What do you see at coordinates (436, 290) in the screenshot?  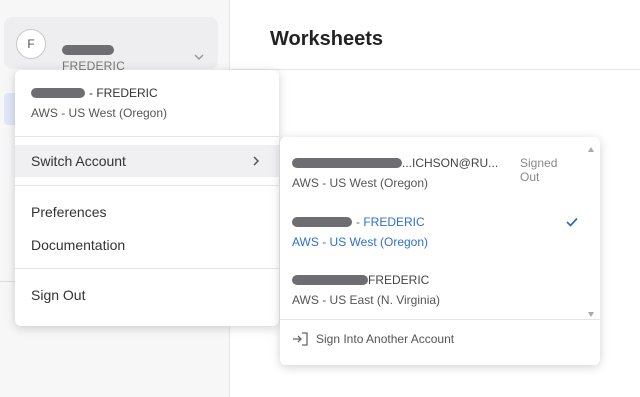 I see `account-option: FREDERIC AWS - US East (N. Virginia)` at bounding box center [436, 290].